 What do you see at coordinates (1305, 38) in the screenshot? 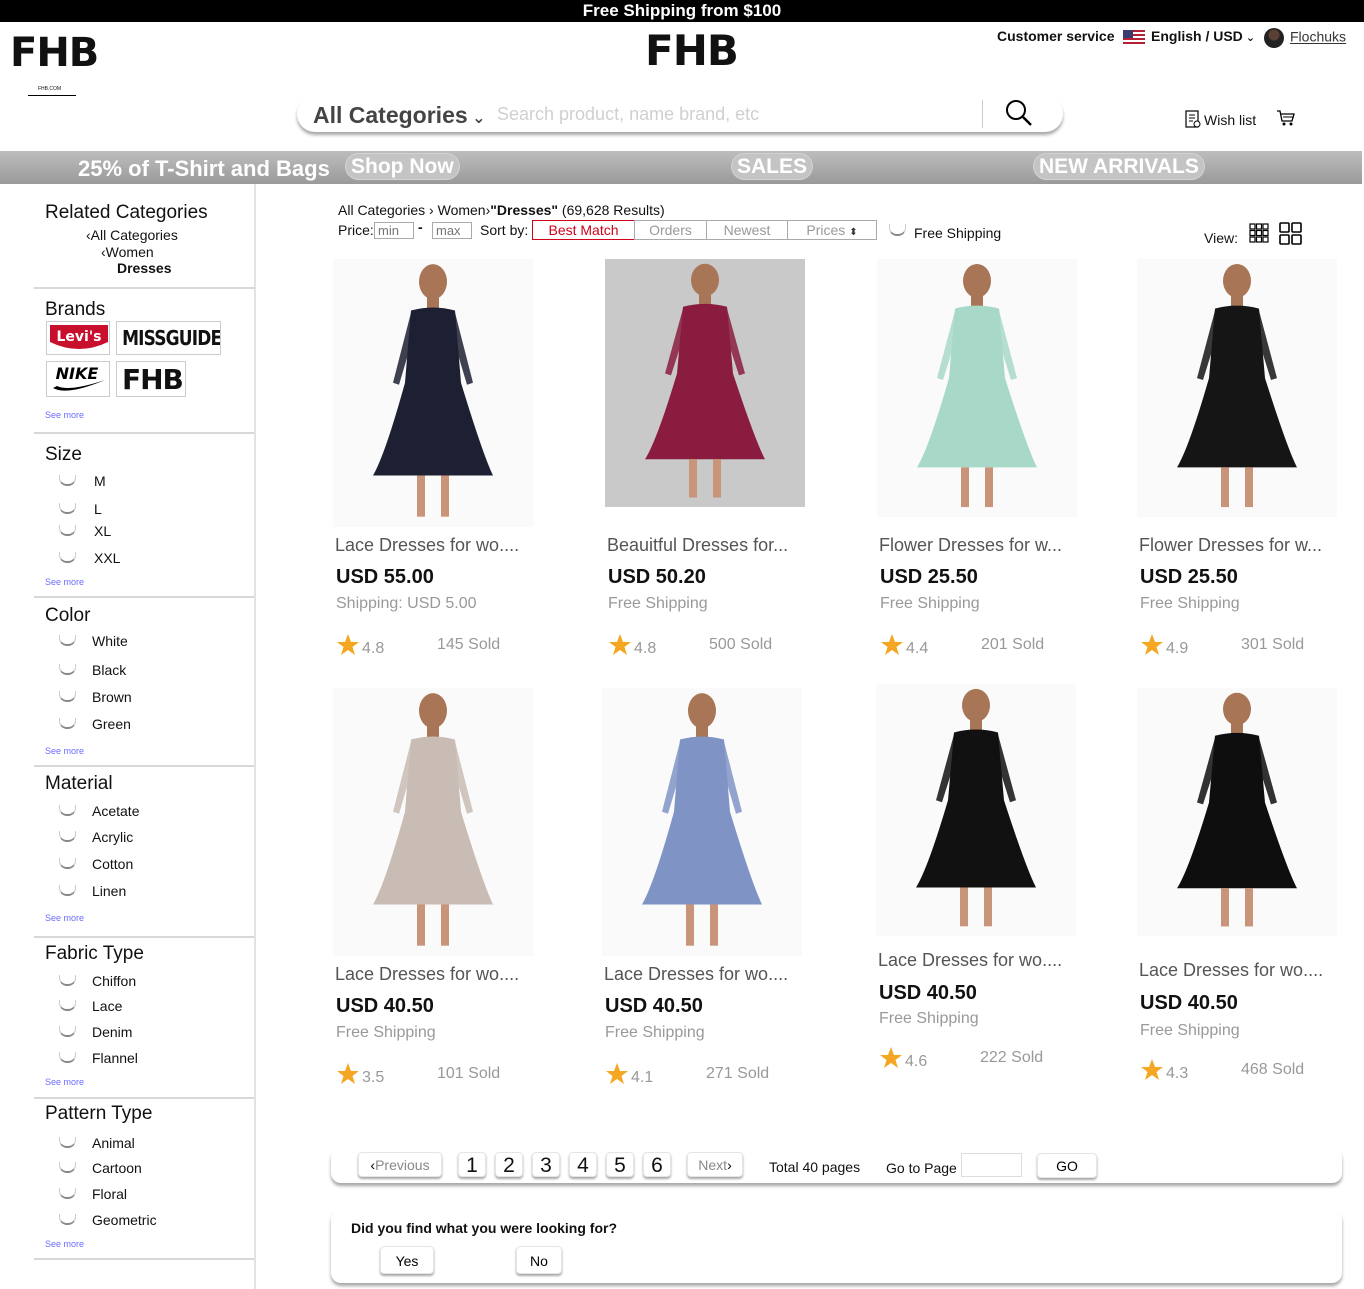
I see `user-account-link: Flochuks` at bounding box center [1305, 38].